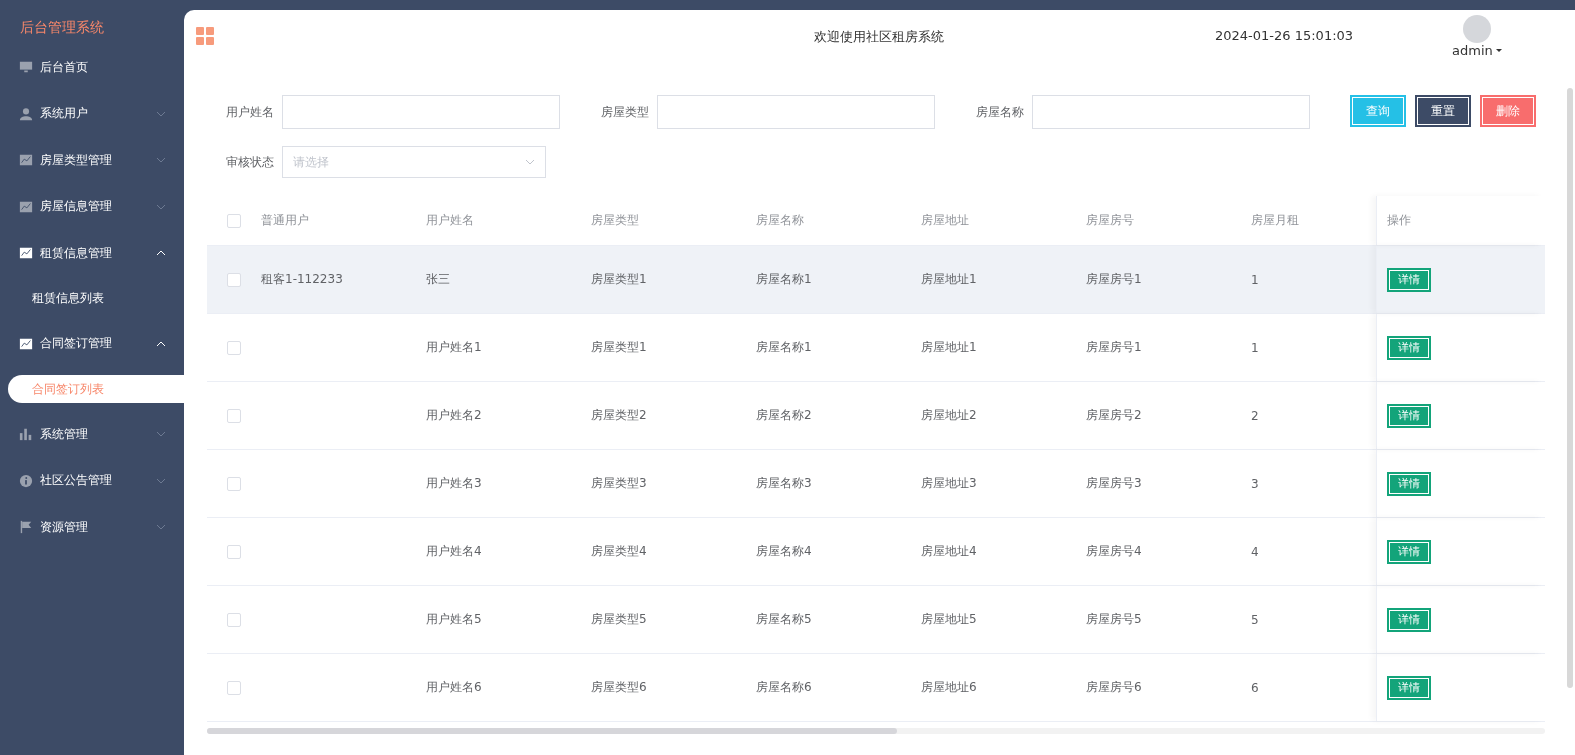 This screenshot has height=755, width=1575. Describe the element at coordinates (450, 220) in the screenshot. I see `column-header: 用户姓名` at that location.